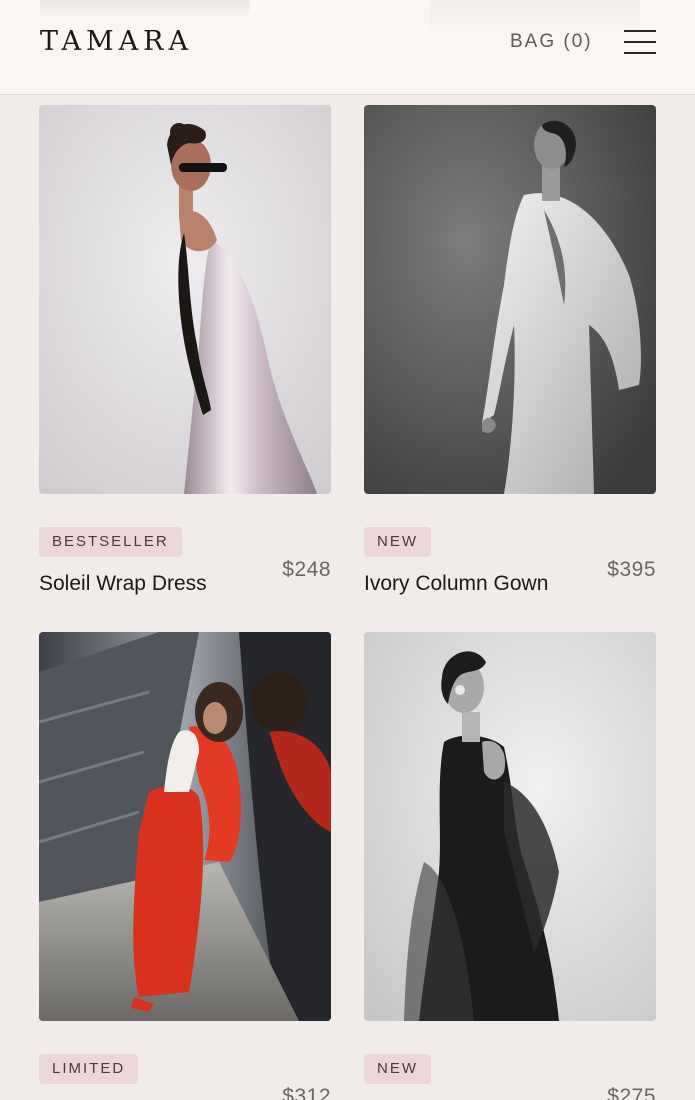  Describe the element at coordinates (110, 542) in the screenshot. I see `product-badge: BESTSELLER` at that location.